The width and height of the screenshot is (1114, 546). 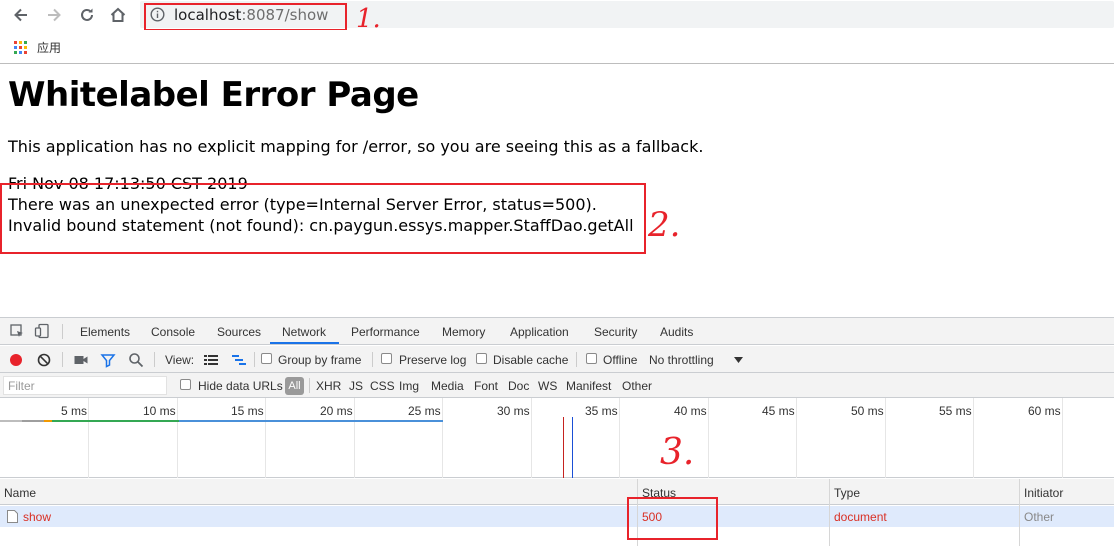 I want to click on waterfall-icon, so click(x=239, y=360).